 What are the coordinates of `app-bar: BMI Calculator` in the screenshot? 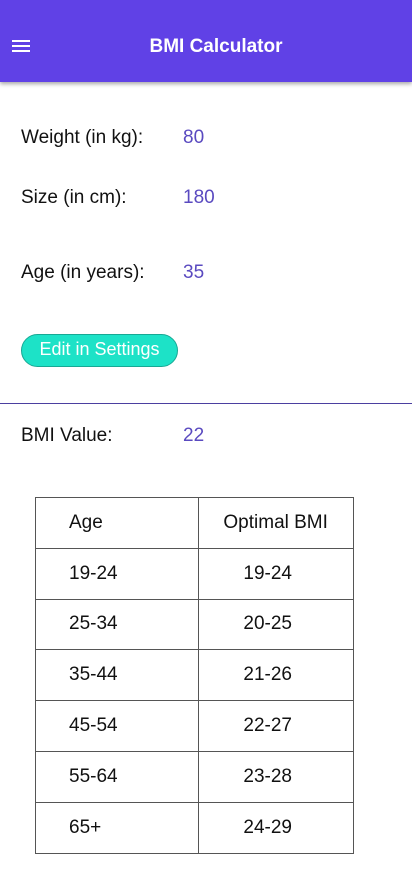 It's located at (206, 41).